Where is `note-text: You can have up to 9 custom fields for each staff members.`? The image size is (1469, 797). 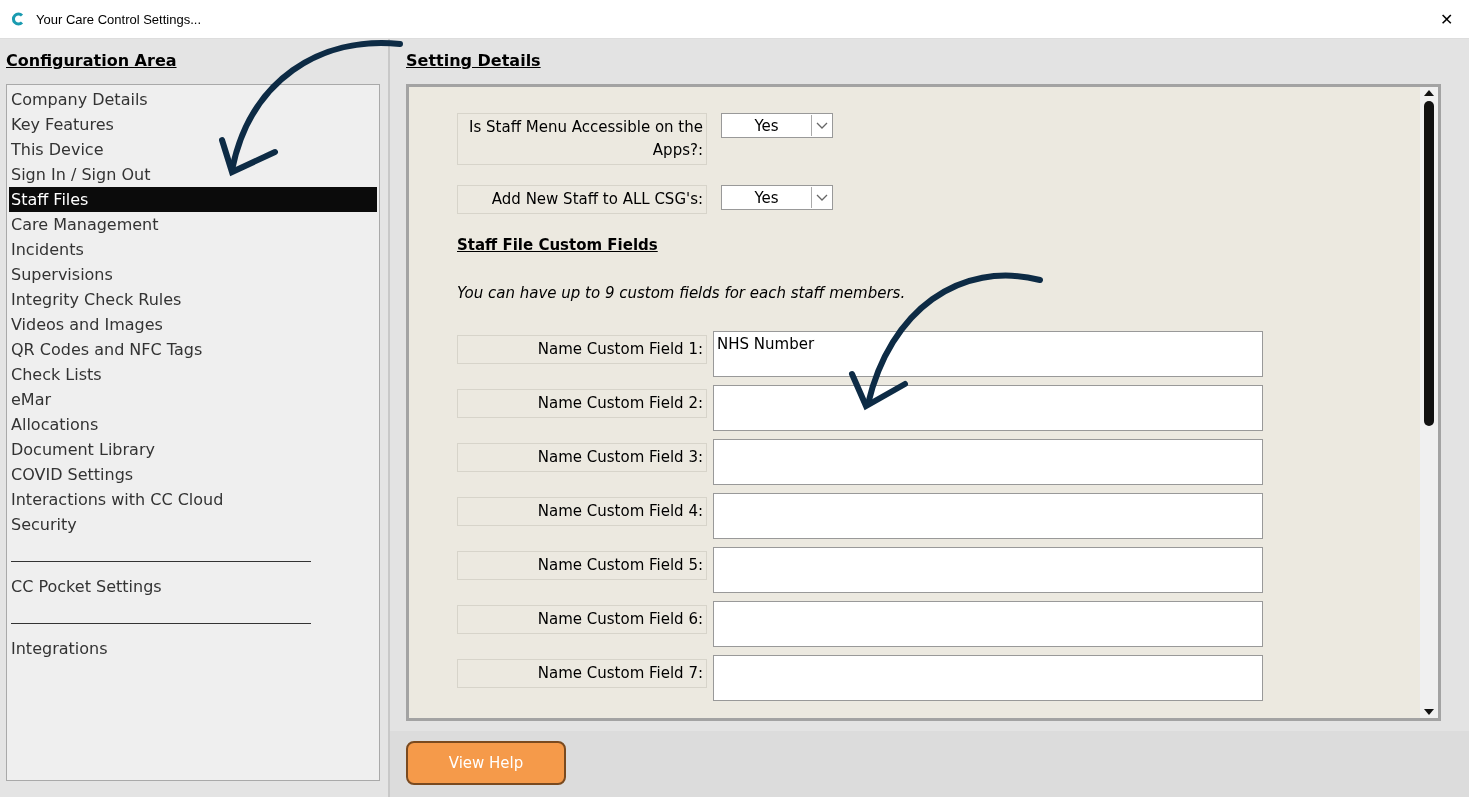
note-text: You can have up to 9 custom fields for each staff members. is located at coordinates (682, 293).